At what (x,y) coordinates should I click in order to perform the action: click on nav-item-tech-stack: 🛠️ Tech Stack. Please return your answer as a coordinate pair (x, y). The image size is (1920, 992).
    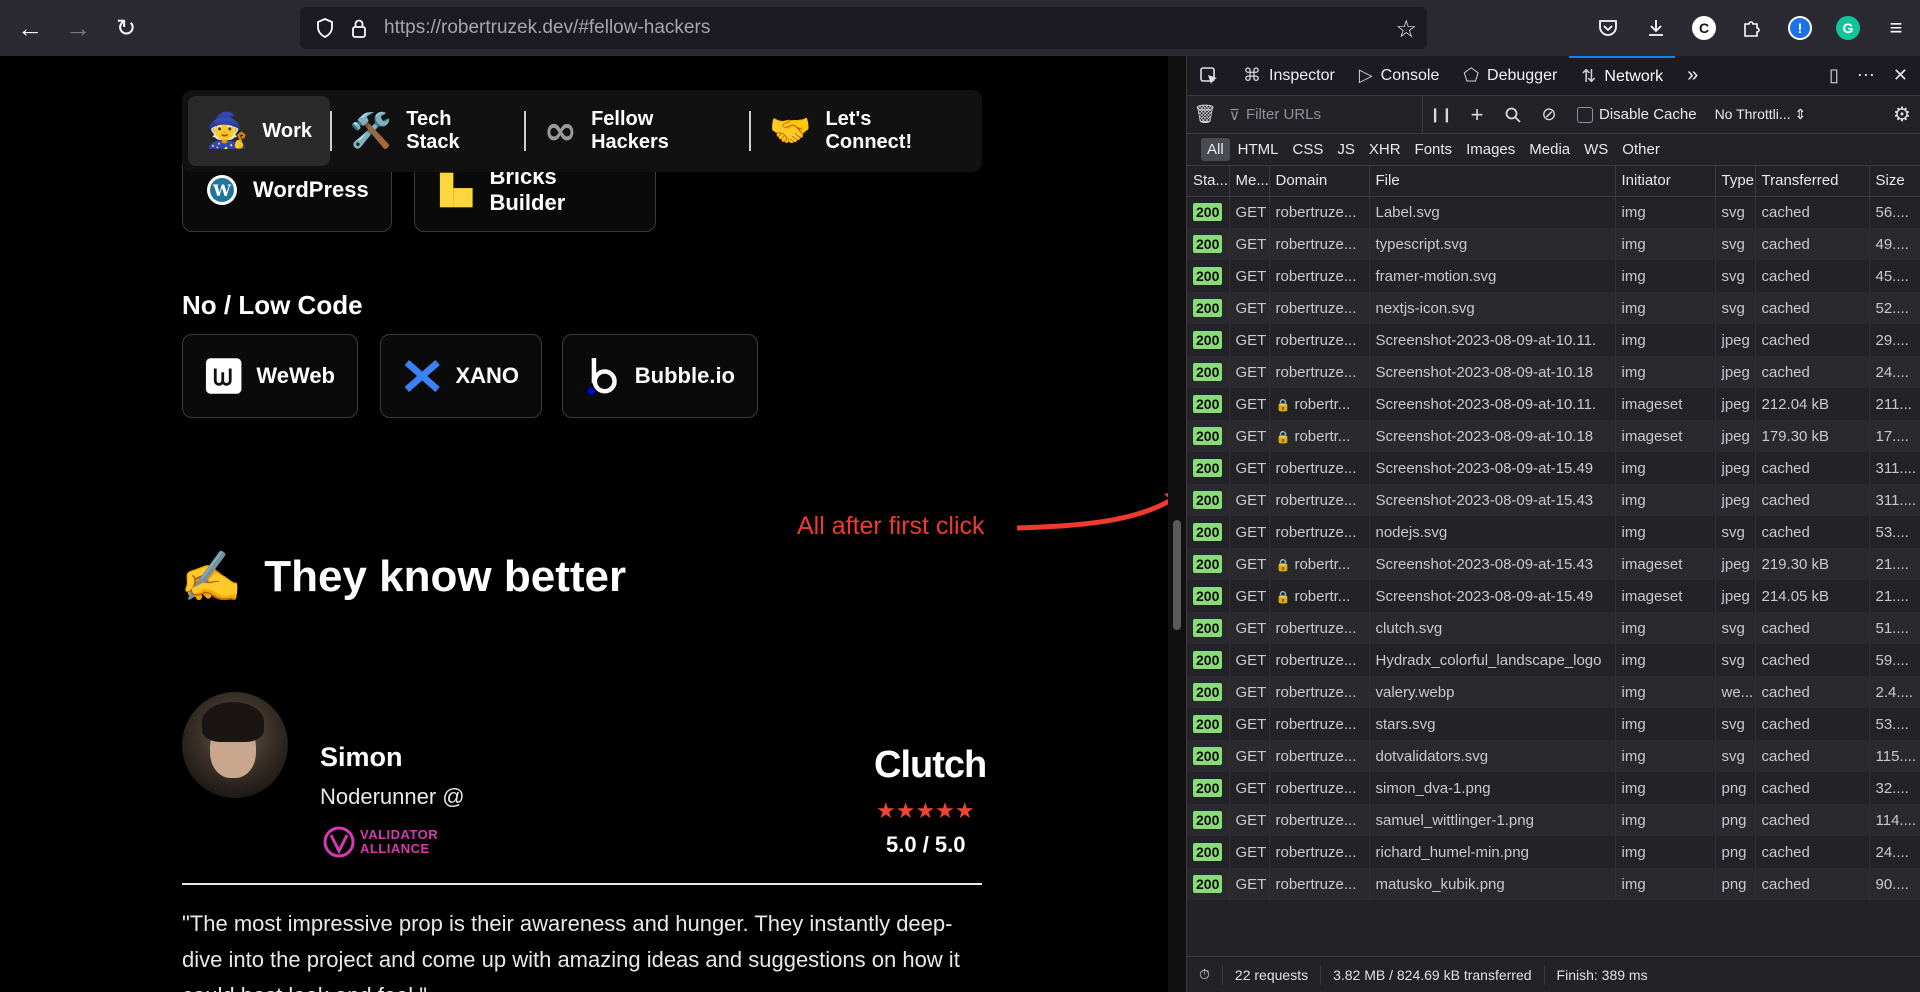
    Looking at the image, I should click on (428, 131).